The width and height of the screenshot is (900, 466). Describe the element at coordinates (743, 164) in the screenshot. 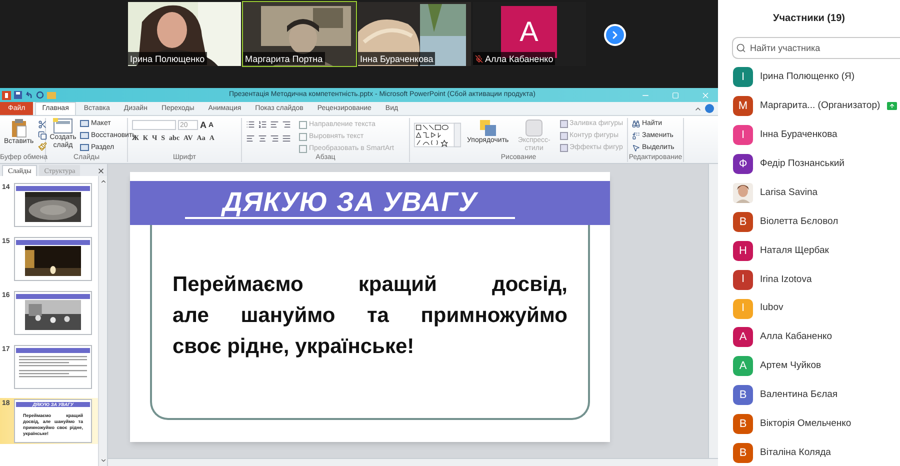

I see `avatar: Ф` at that location.